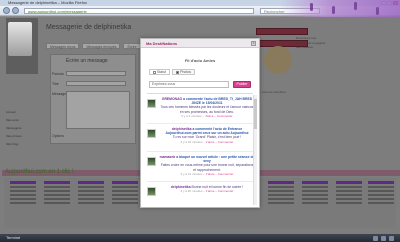 This screenshot has height=242, width=400. I want to click on tab-status-label: Statut, so click(162, 72).